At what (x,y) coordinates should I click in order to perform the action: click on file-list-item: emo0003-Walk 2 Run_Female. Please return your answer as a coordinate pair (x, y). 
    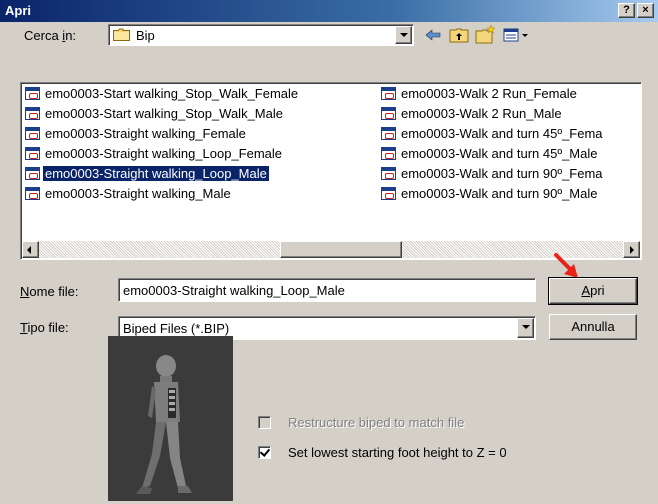
    Looking at the image, I should click on (480, 95).